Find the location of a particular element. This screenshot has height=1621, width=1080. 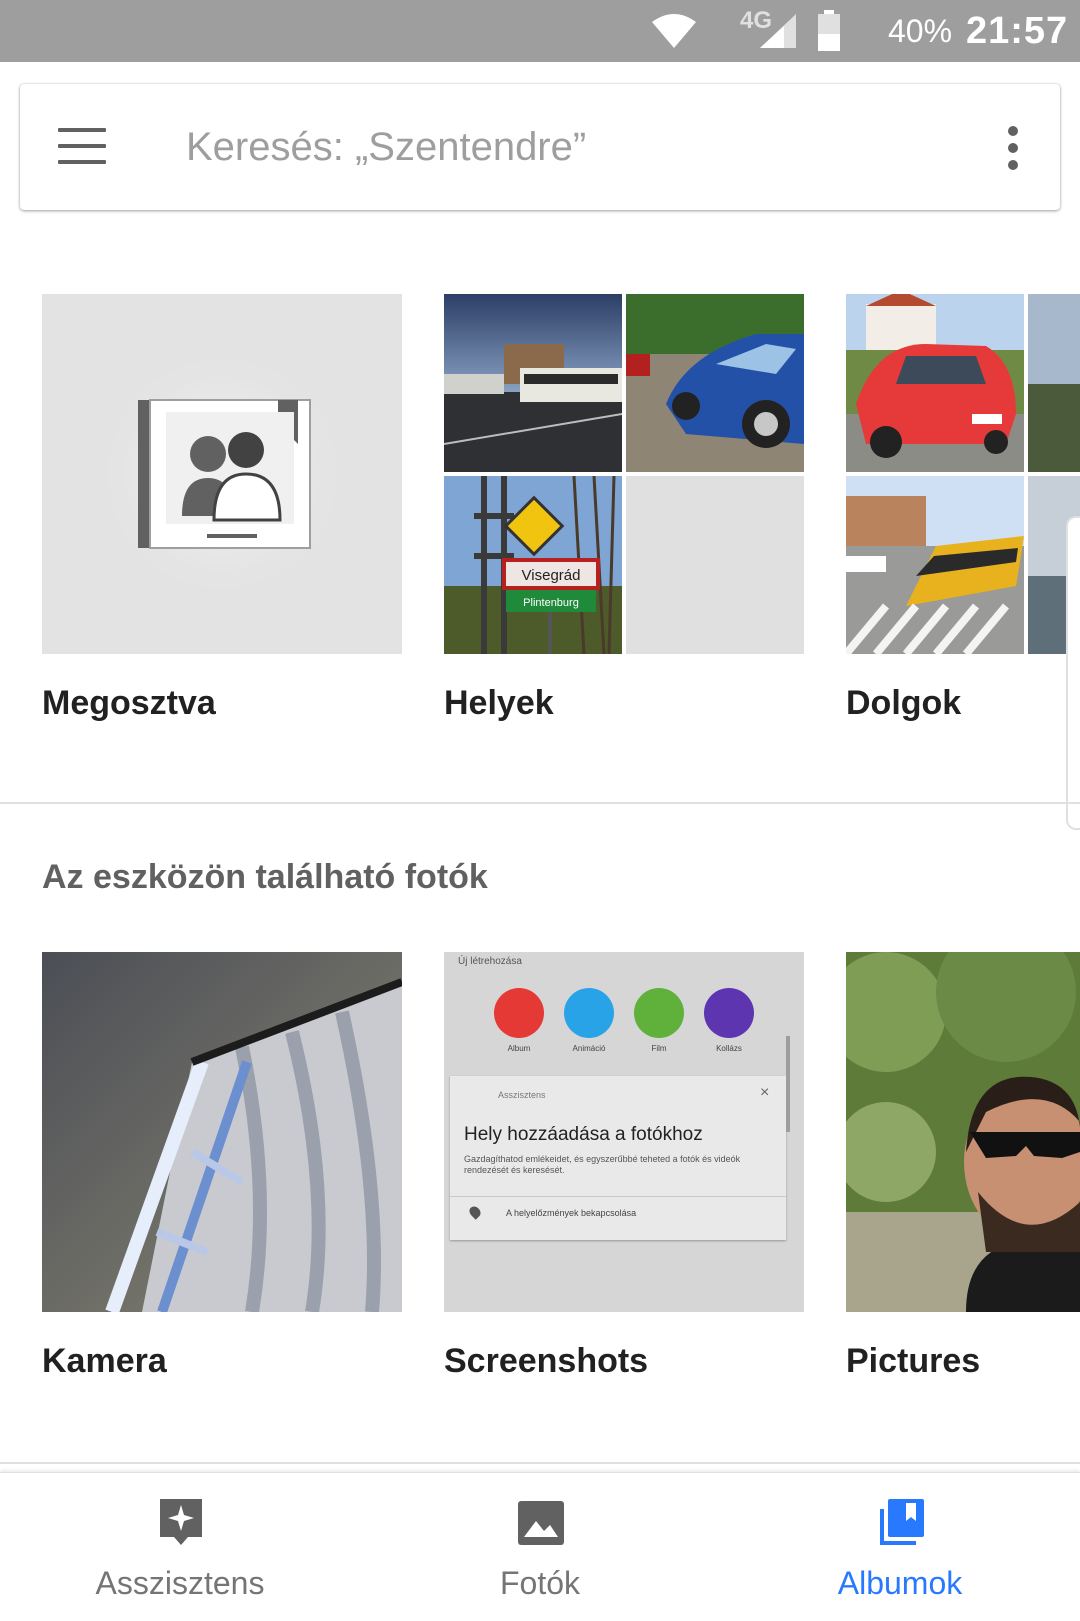

album-label: Pictures is located at coordinates (913, 1361).